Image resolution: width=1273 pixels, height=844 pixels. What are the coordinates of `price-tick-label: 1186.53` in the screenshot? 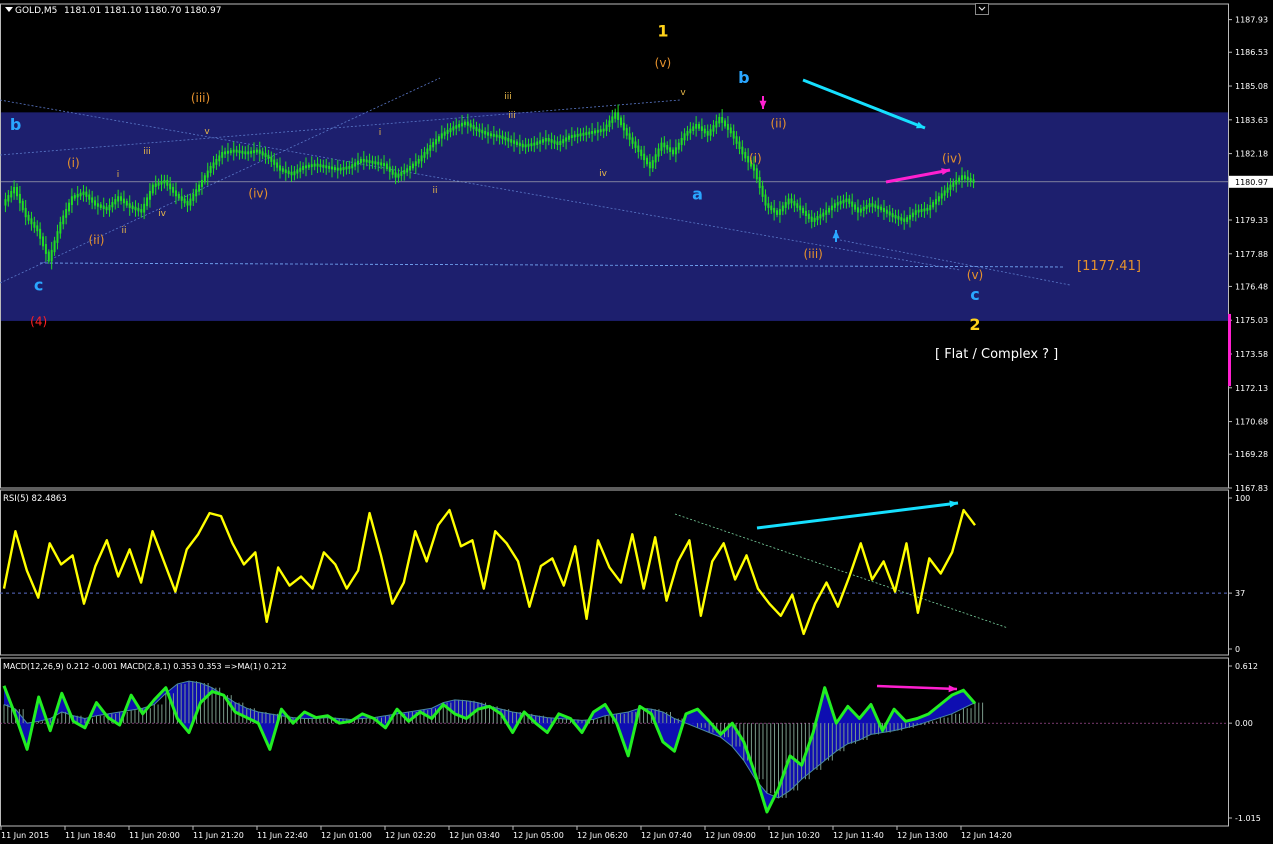 It's located at (1251, 52).